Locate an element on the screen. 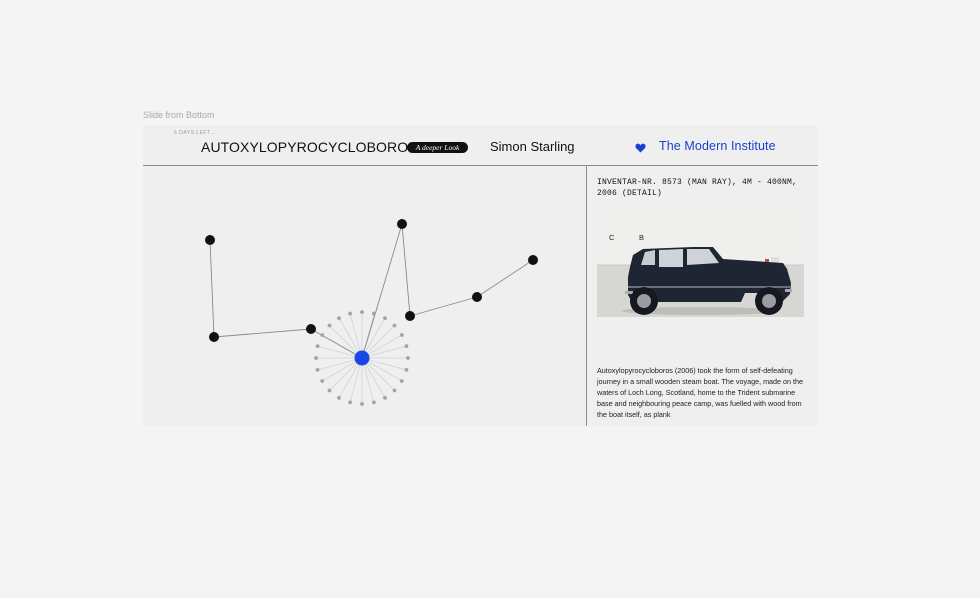  deeper-look-button: A deeper Look is located at coordinates (437, 147).